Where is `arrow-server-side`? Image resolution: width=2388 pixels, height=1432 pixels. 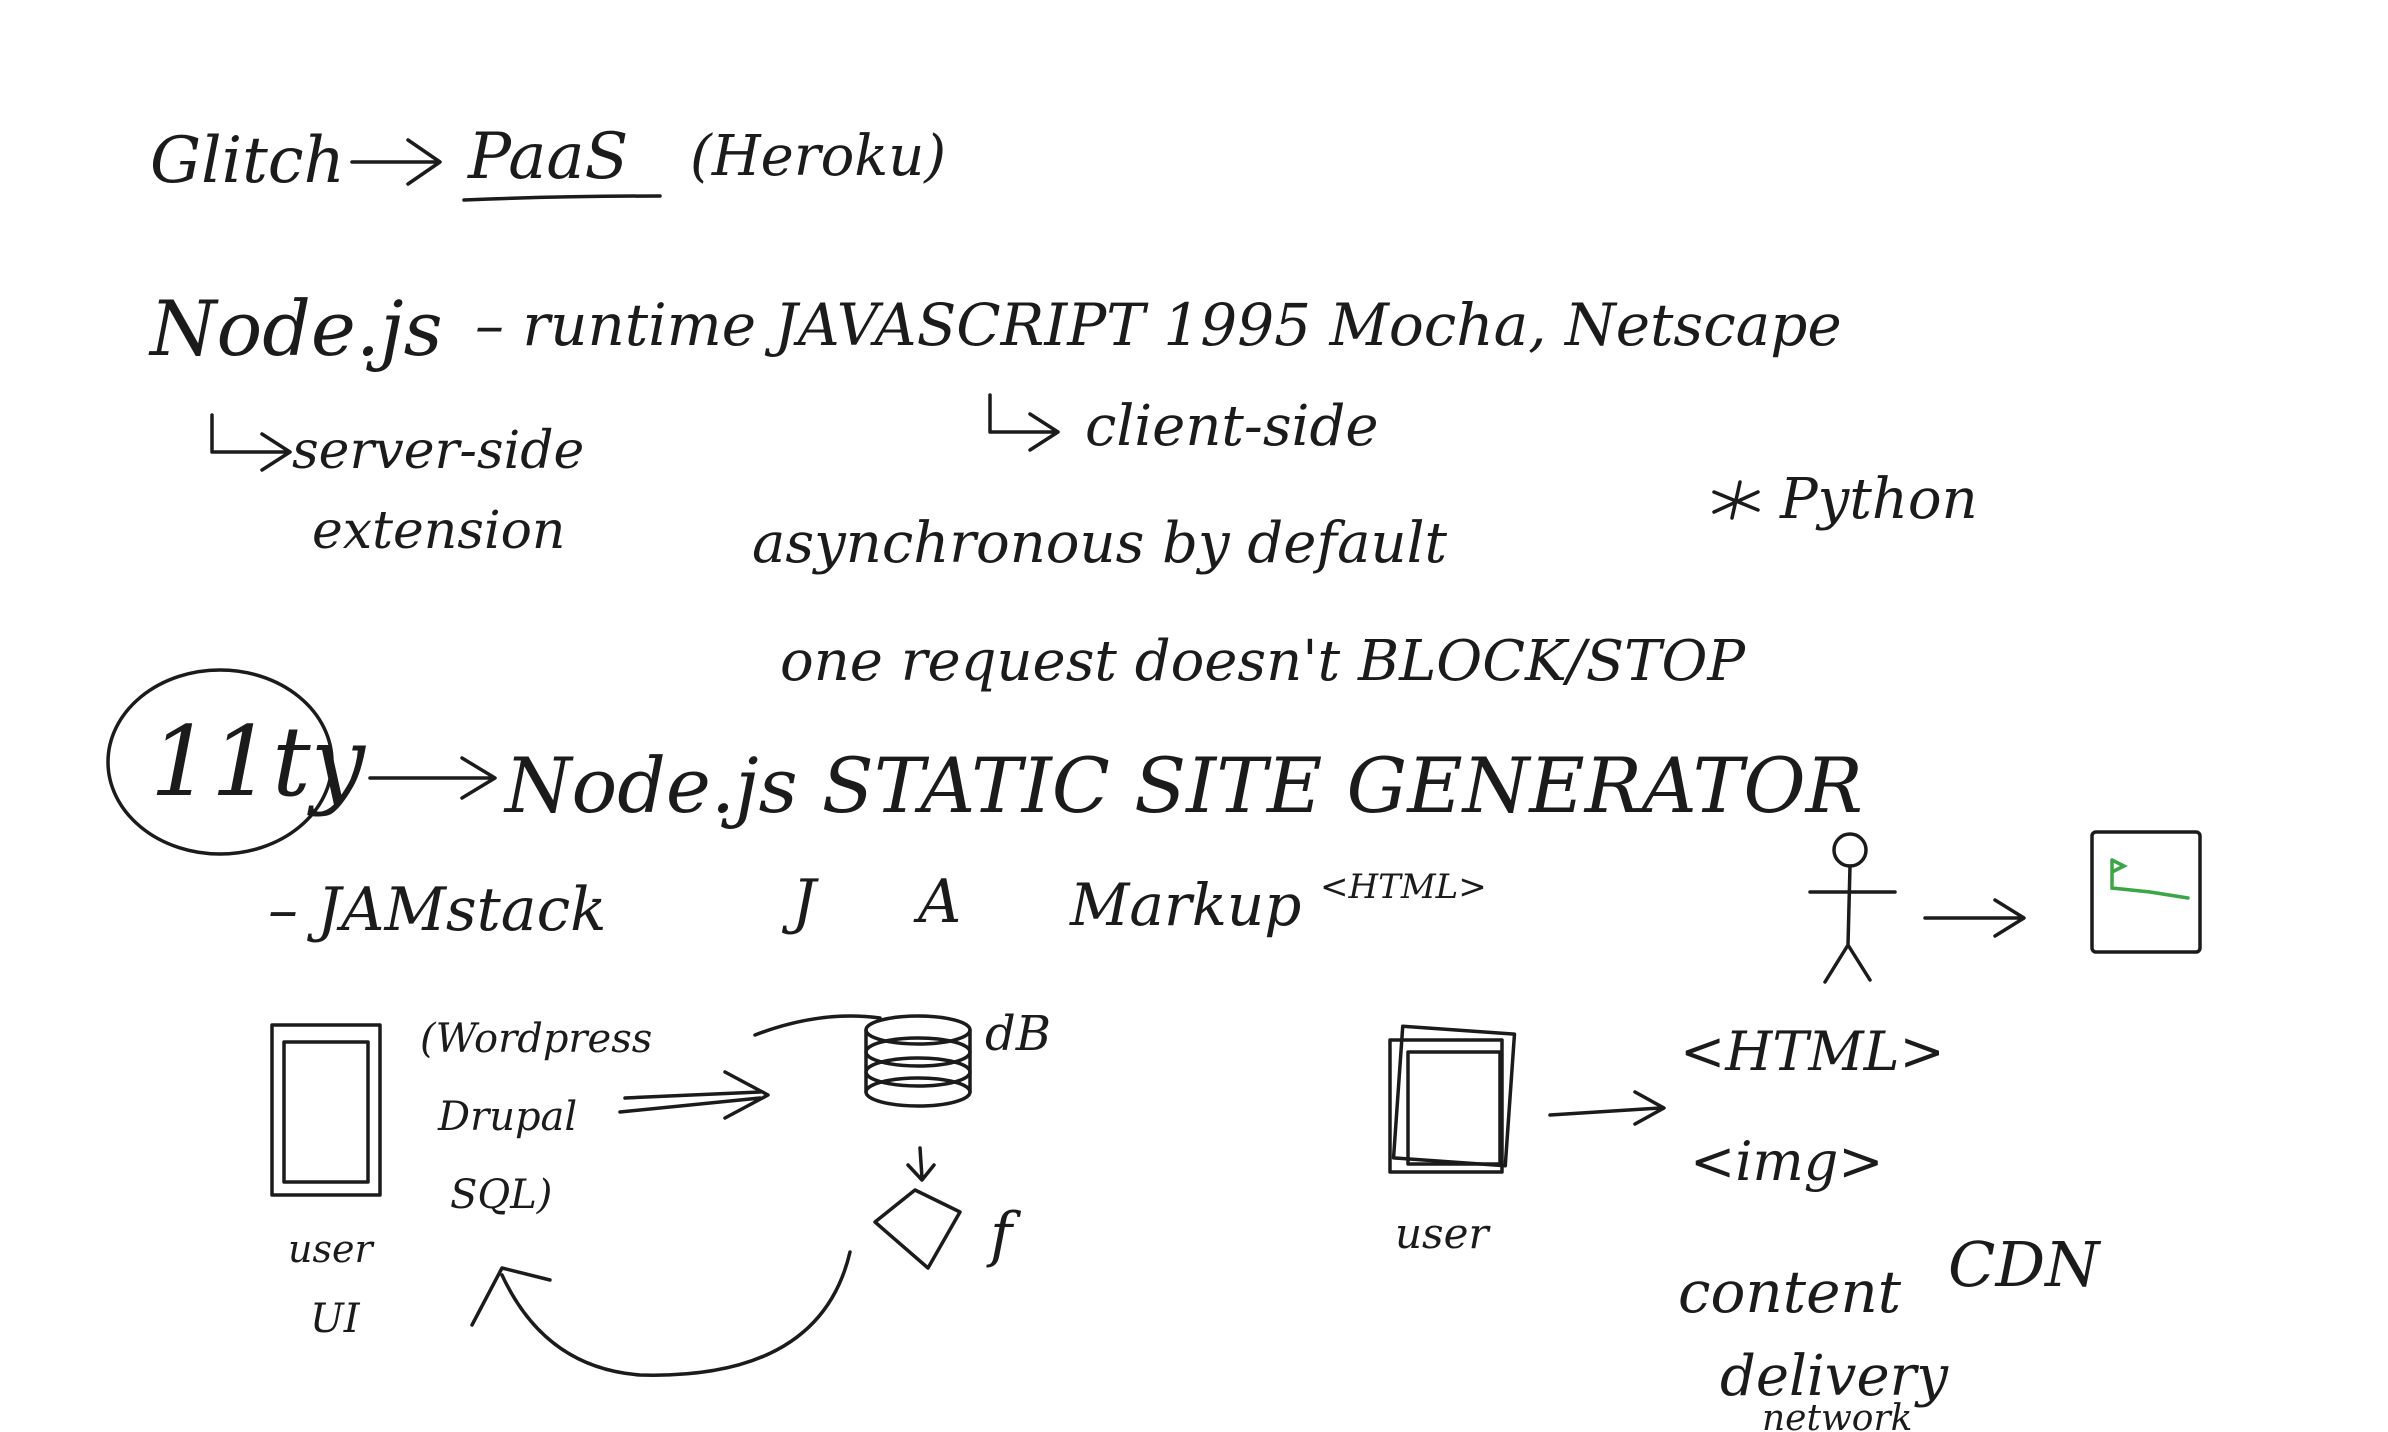
arrow-server-side is located at coordinates (251, 442).